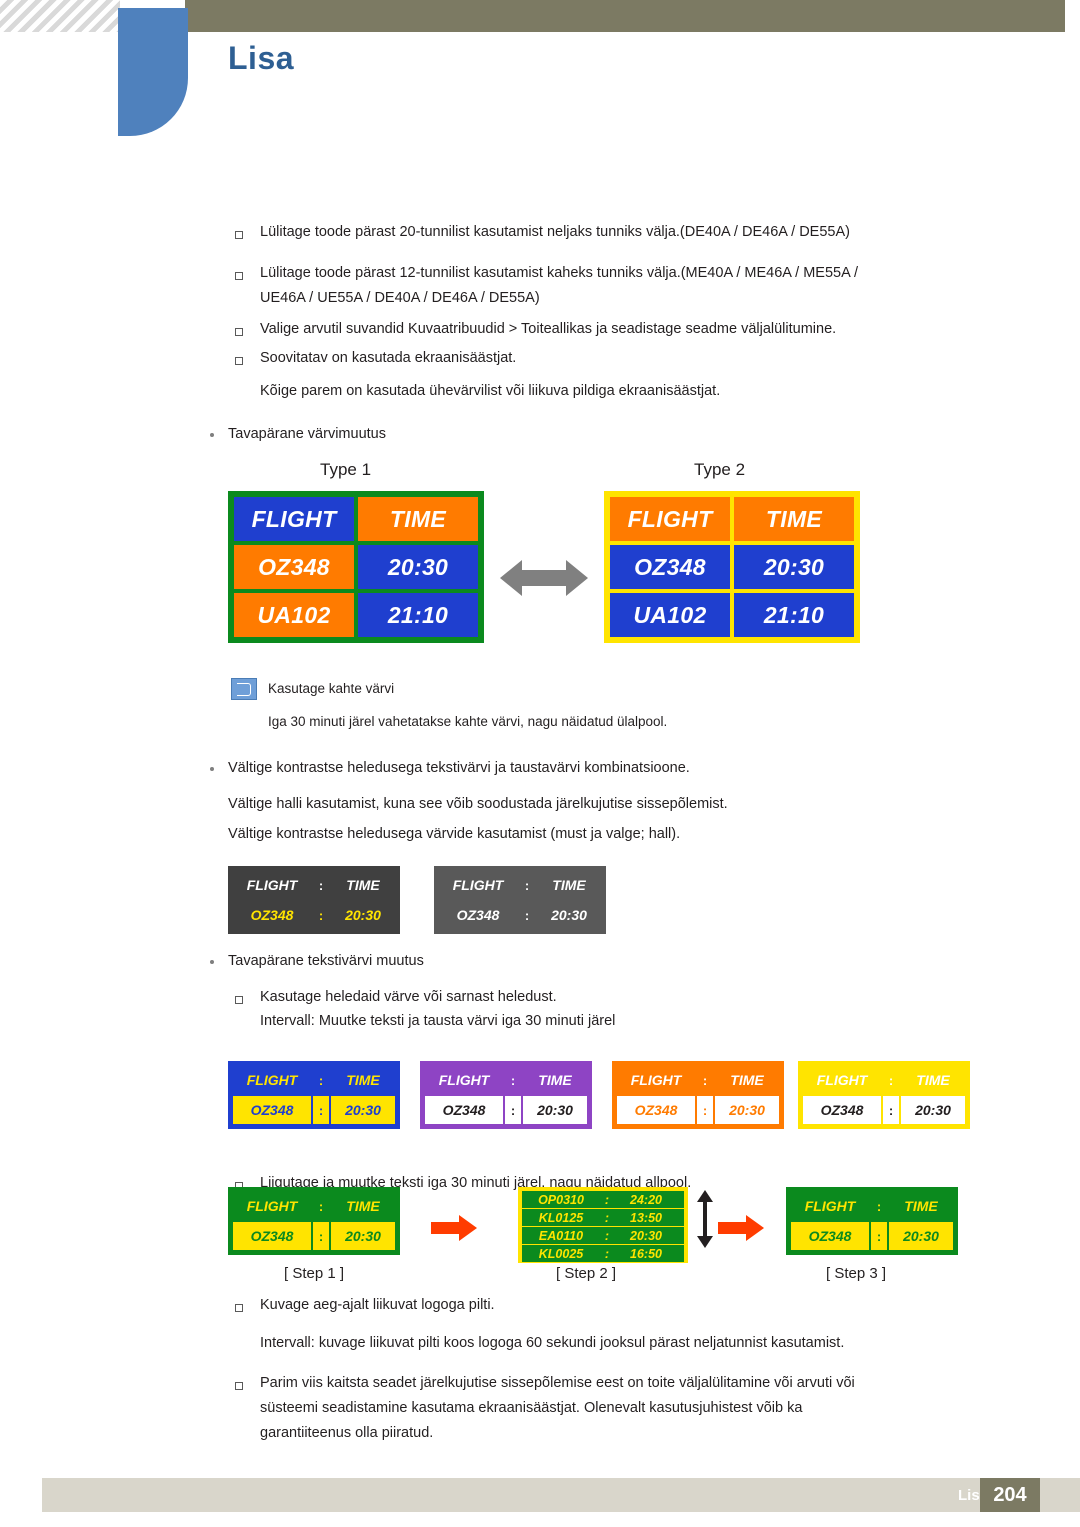  Describe the element at coordinates (603, 1217) in the screenshot. I see `scroll-row-2: KL0125 : 13:50` at that location.